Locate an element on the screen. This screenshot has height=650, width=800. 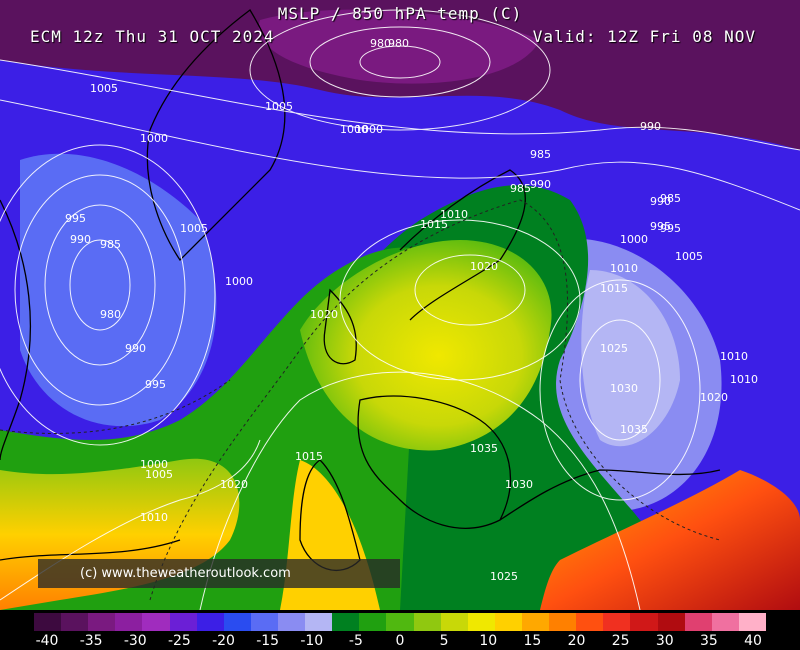
legend-tick-label: 40 is located at coordinates (753, 641).